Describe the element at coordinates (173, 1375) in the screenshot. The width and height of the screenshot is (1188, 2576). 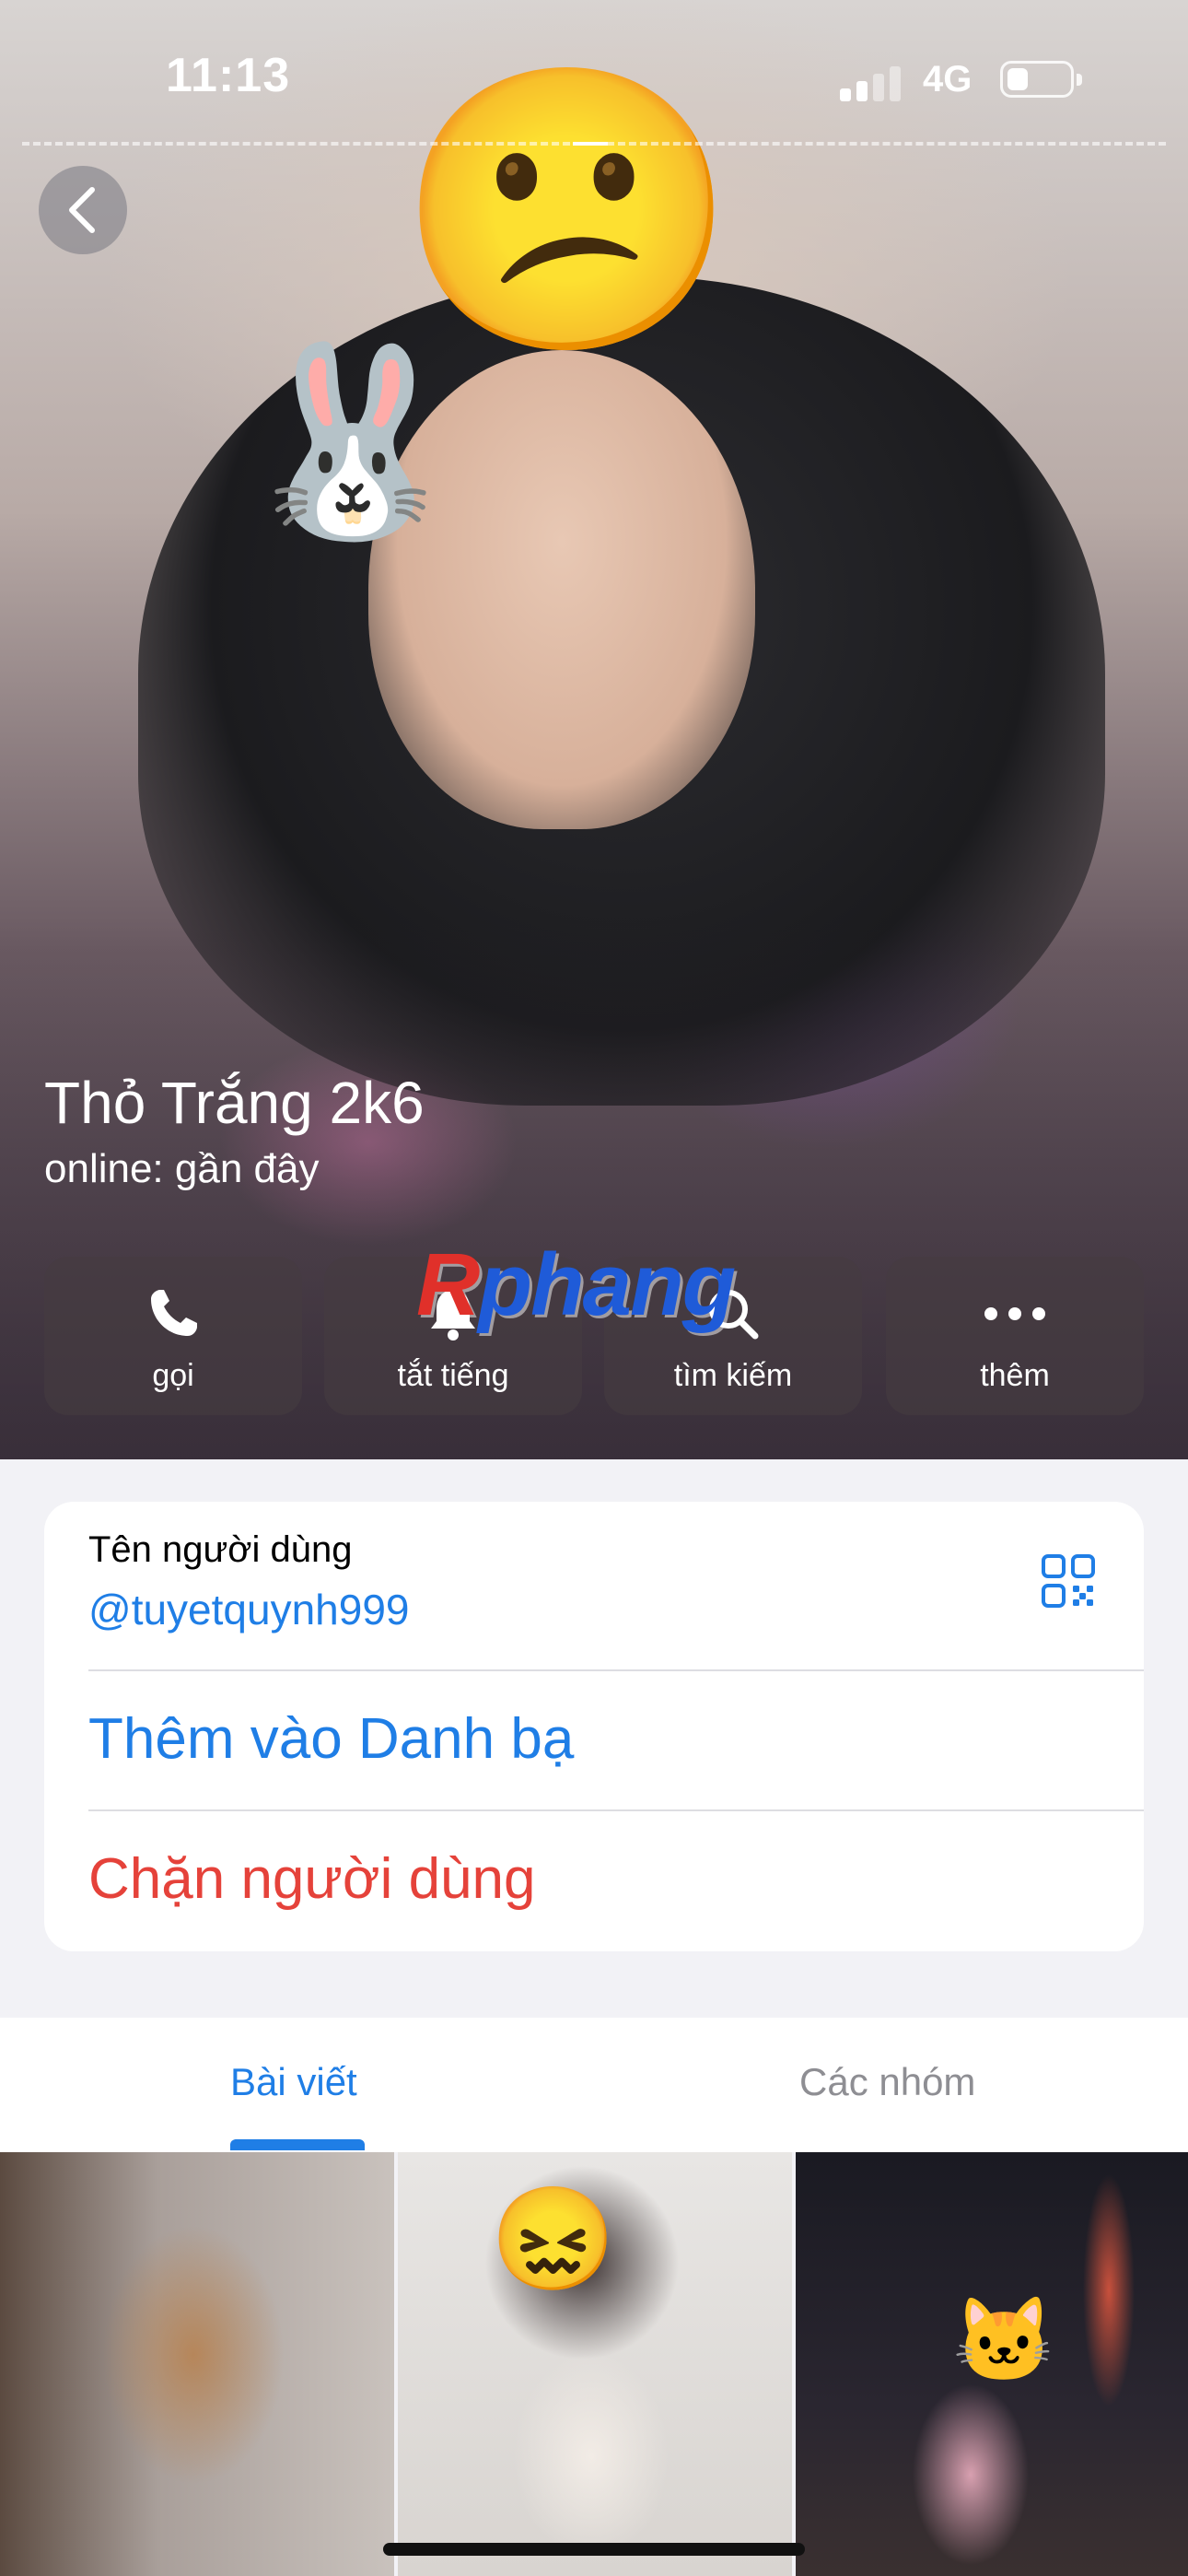
I see `call-label: gọi` at that location.